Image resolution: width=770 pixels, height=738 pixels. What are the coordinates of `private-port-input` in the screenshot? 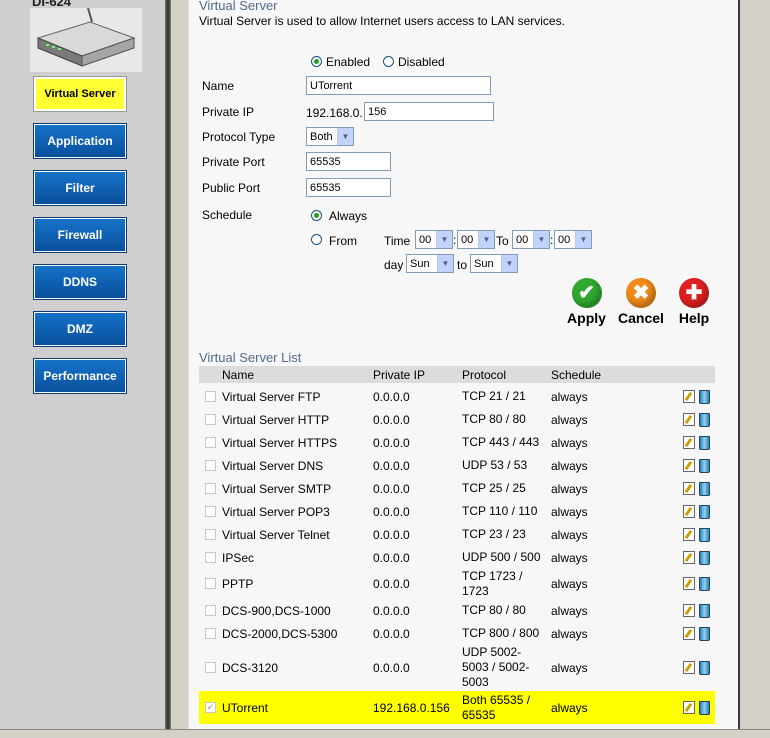 It's located at (348, 161).